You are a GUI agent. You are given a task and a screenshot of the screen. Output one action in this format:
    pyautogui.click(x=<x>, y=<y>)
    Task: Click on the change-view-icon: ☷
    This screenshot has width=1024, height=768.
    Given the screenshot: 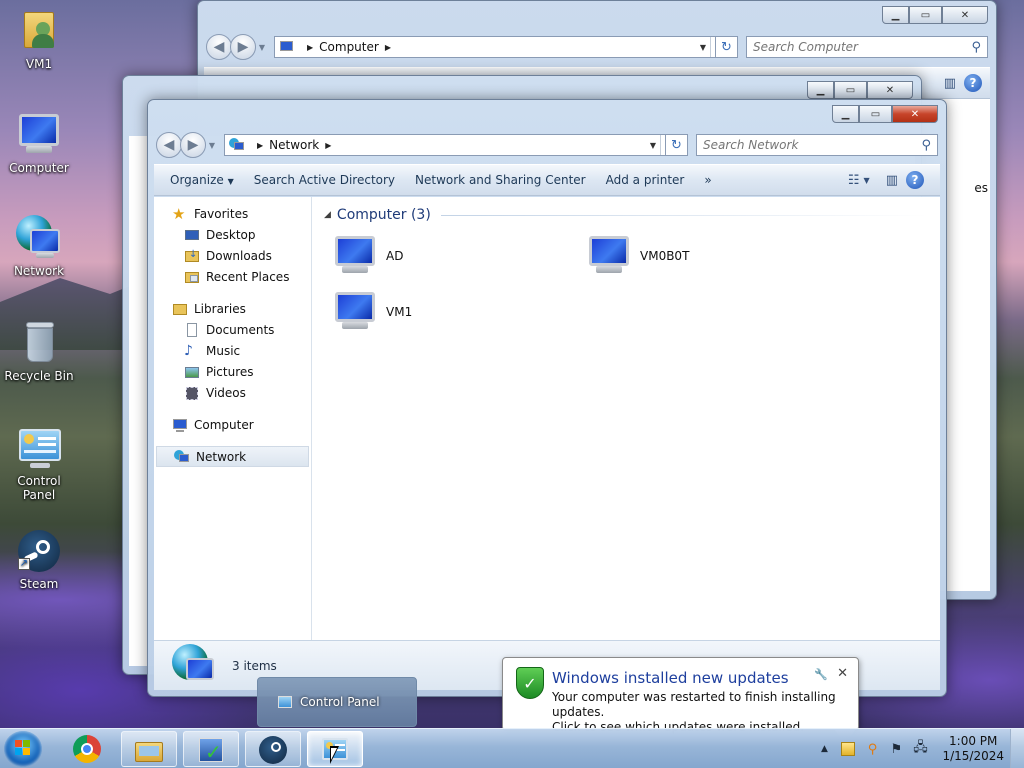 What is the action you would take?
    pyautogui.click(x=854, y=180)
    